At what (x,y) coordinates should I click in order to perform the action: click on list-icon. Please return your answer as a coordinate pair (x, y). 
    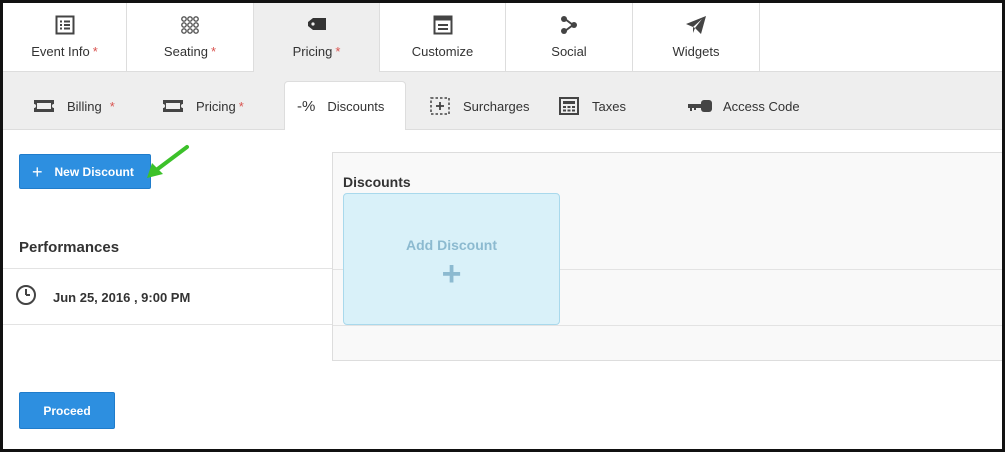
    Looking at the image, I should click on (65, 25).